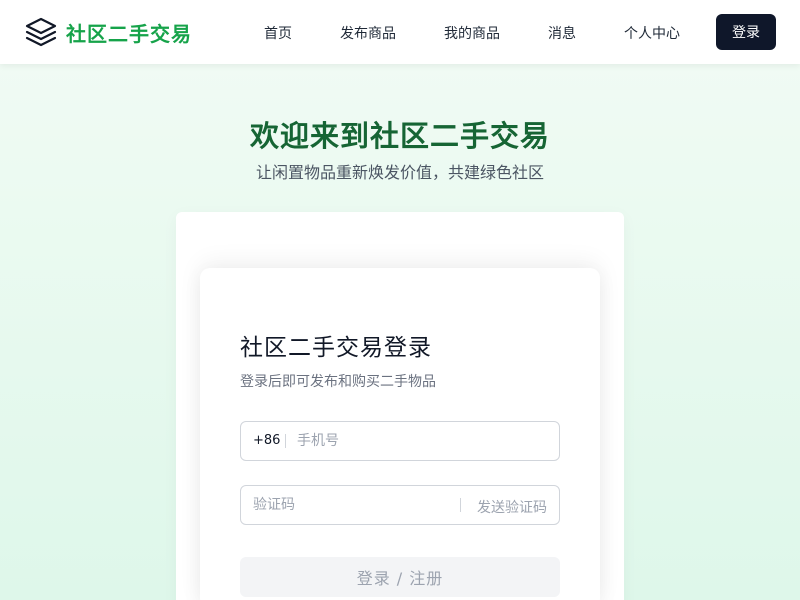  I want to click on hero-subtitle: 让闲置物品重新焕发价值，共建绿色社区, so click(399, 172).